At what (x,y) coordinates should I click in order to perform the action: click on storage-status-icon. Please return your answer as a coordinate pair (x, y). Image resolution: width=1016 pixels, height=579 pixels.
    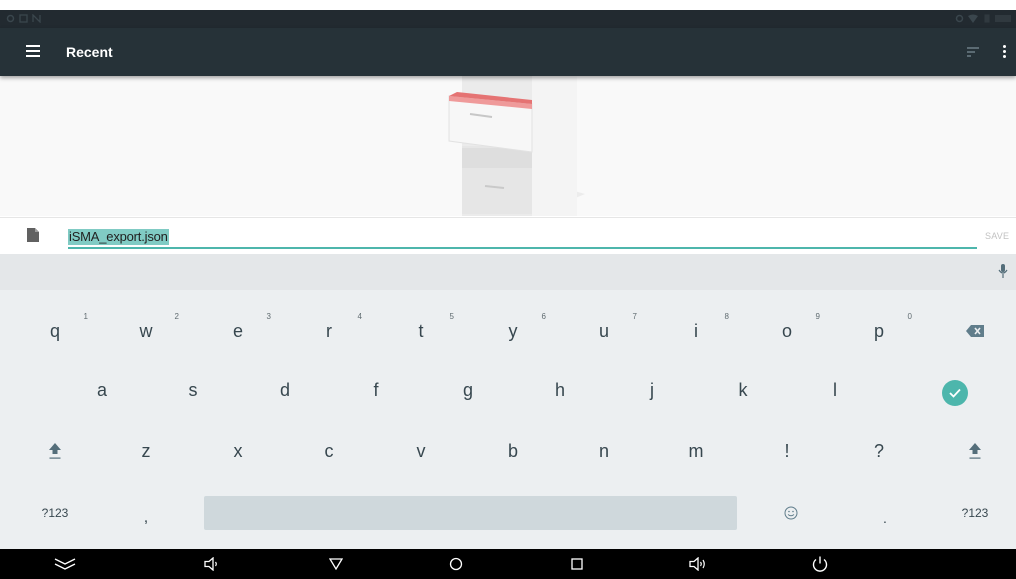
    Looking at the image, I should click on (23, 18).